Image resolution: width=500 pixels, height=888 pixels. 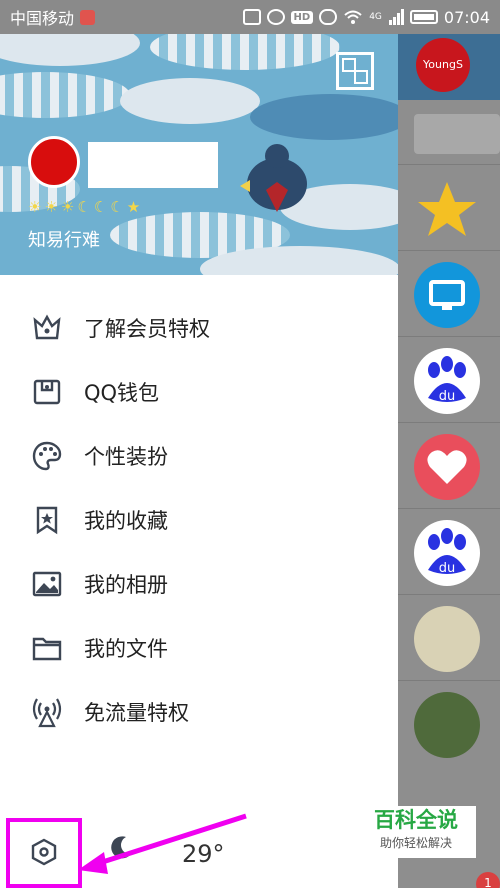 What do you see at coordinates (466, 17) in the screenshot?
I see `clock: 07:04` at bounding box center [466, 17].